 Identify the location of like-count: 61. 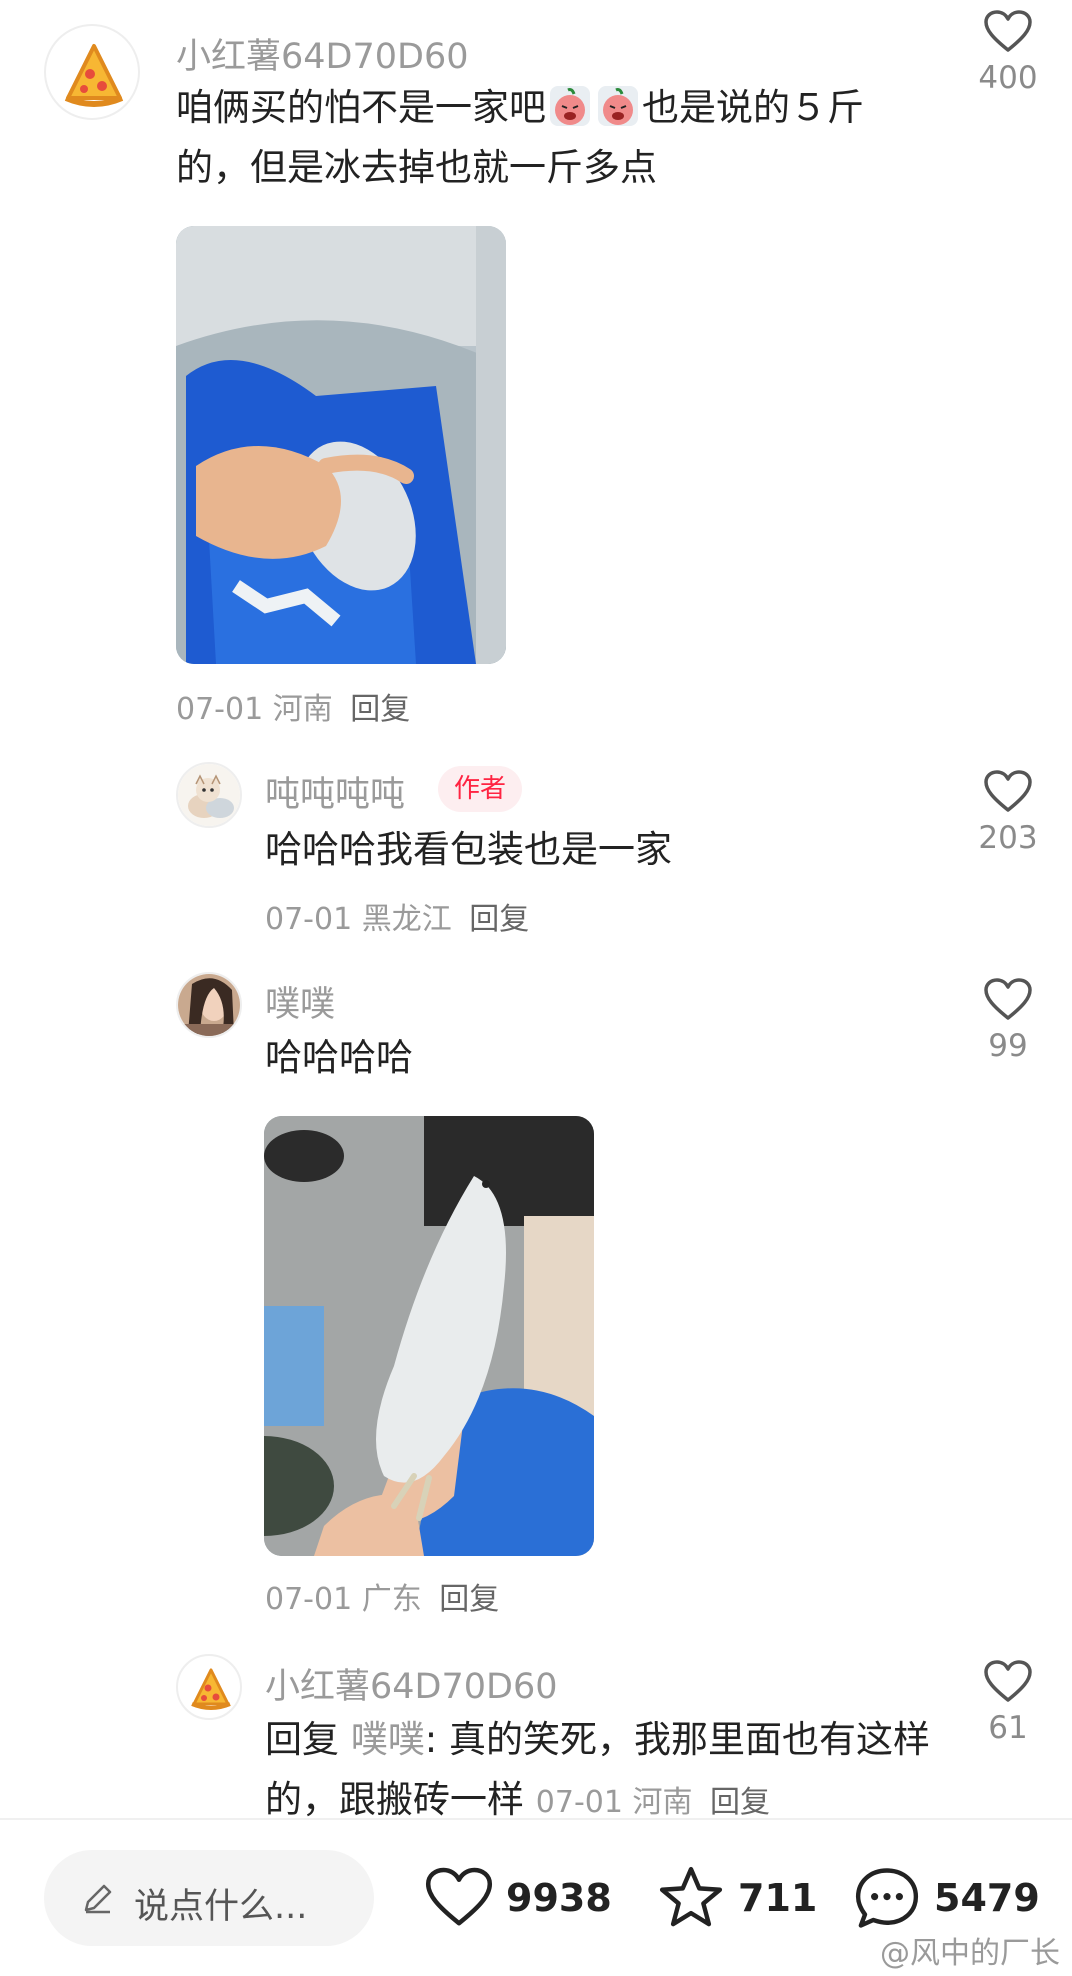
(1008, 1728).